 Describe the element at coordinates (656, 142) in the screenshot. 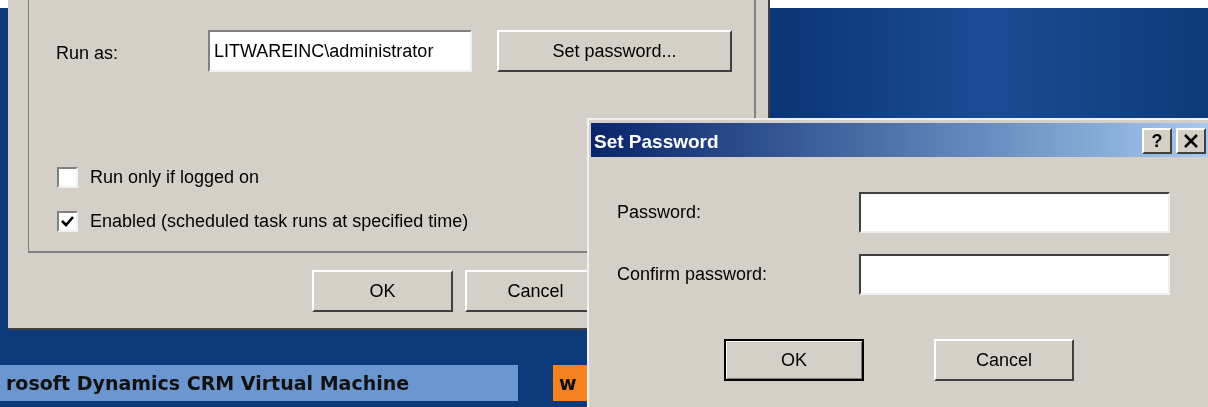

I see `dialog-title: Set Password` at that location.